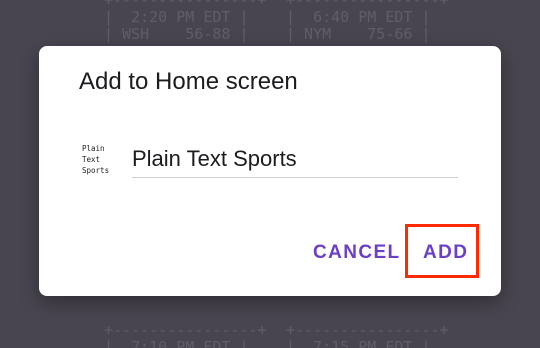 The image size is (540, 348). I want to click on app-icon-line: Plain, so click(93, 148).